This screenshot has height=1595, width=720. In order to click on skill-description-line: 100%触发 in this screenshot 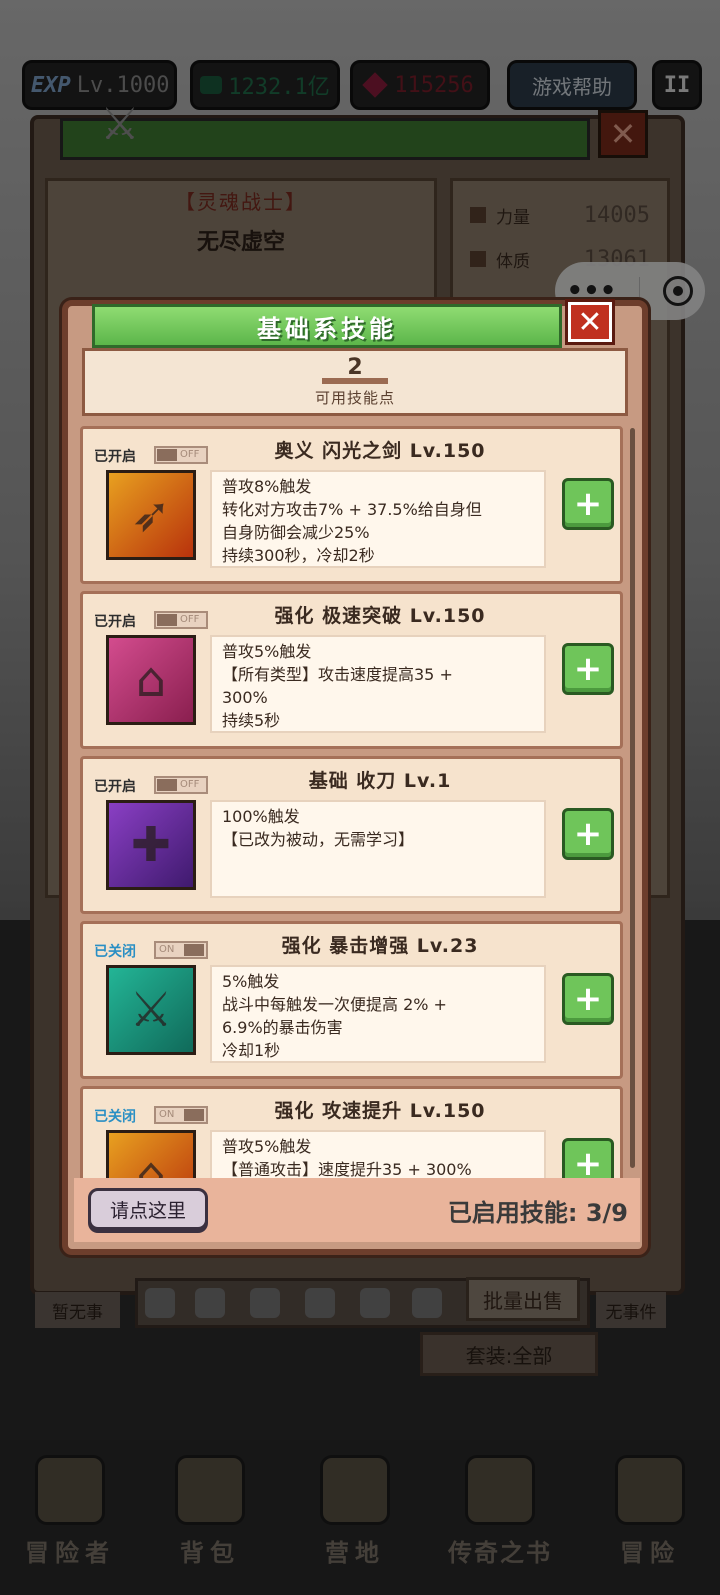, I will do `click(261, 816)`.